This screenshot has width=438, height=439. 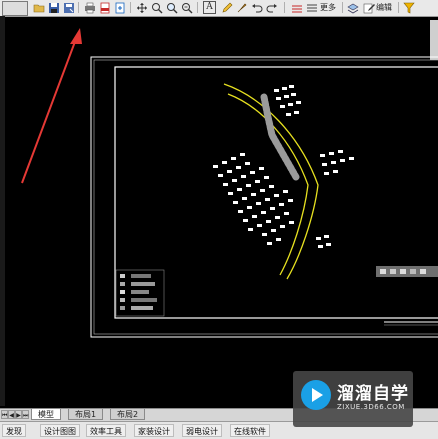 What do you see at coordinates (226, 7) in the screenshot?
I see `pencil-icon` at bounding box center [226, 7].